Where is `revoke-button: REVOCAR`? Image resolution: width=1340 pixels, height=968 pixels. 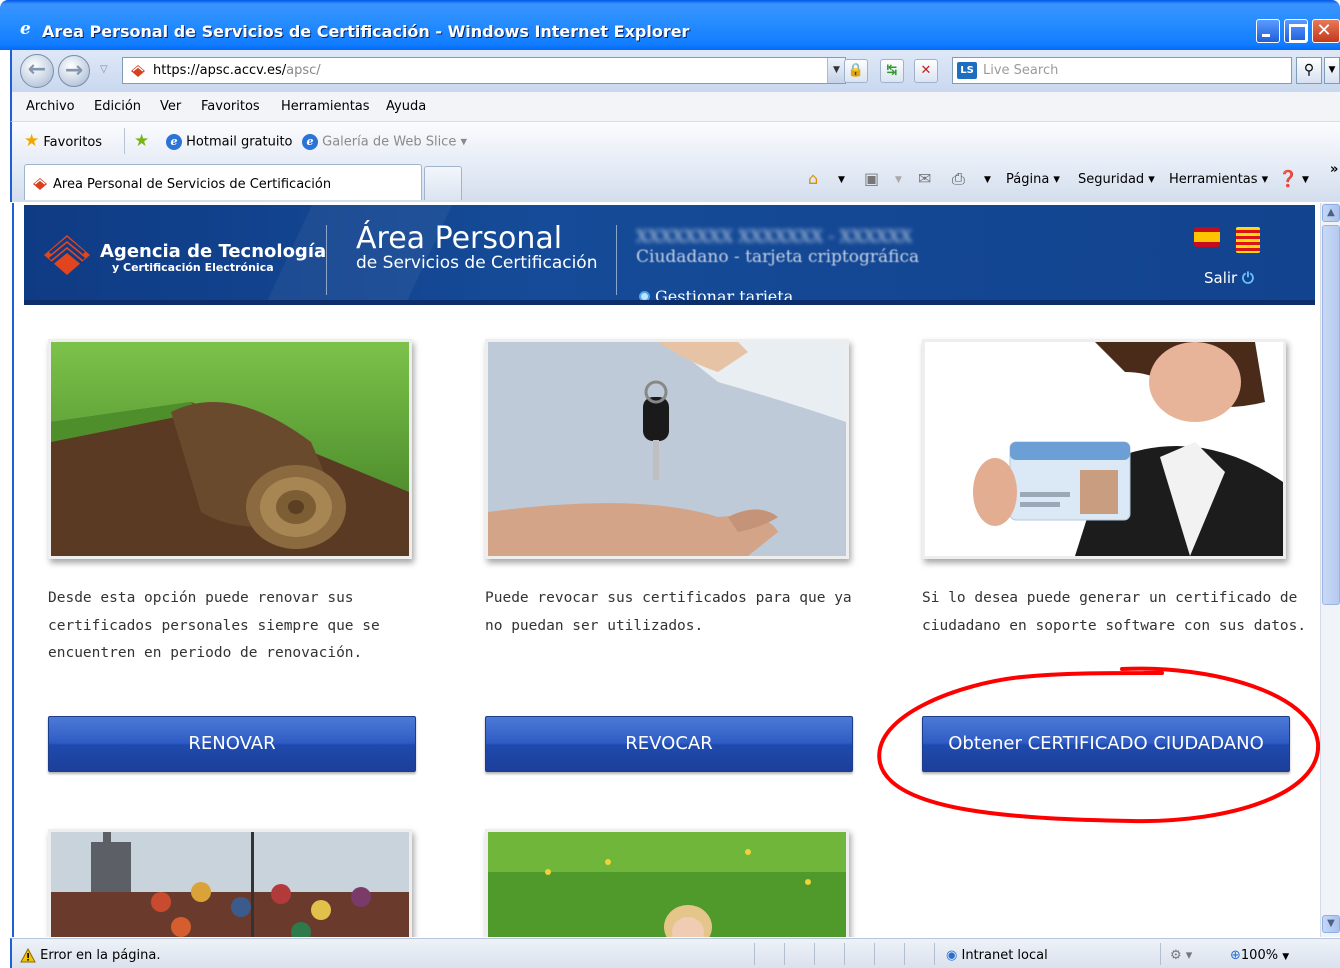 revoke-button: REVOCAR is located at coordinates (669, 744).